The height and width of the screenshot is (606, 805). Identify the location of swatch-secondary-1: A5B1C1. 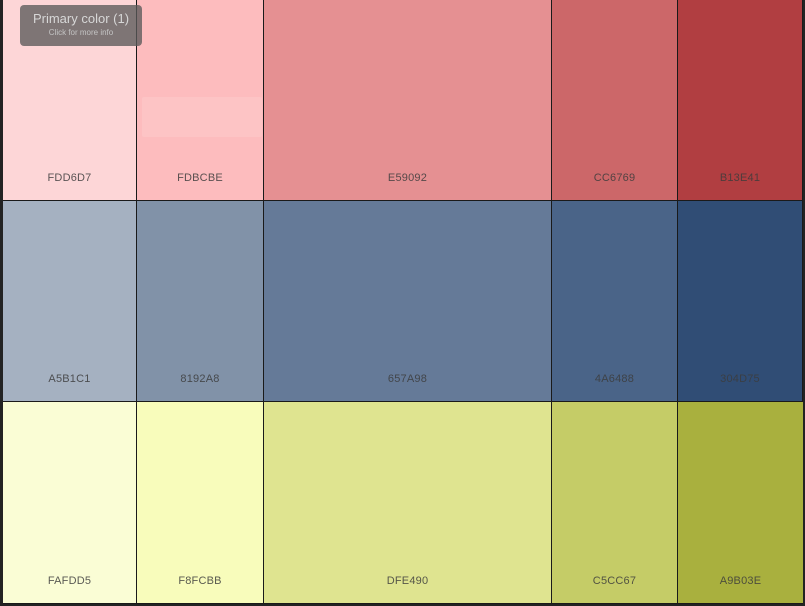
(70, 301).